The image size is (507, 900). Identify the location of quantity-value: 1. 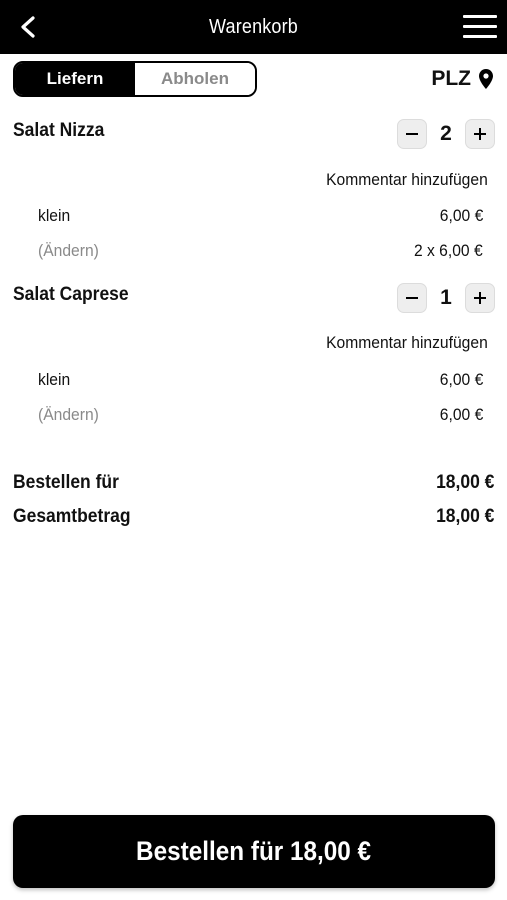
(446, 297).